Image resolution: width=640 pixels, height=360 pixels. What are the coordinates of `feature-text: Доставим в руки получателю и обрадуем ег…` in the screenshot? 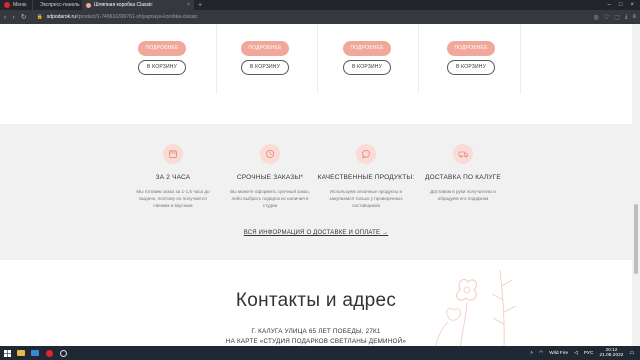 It's located at (463, 195).